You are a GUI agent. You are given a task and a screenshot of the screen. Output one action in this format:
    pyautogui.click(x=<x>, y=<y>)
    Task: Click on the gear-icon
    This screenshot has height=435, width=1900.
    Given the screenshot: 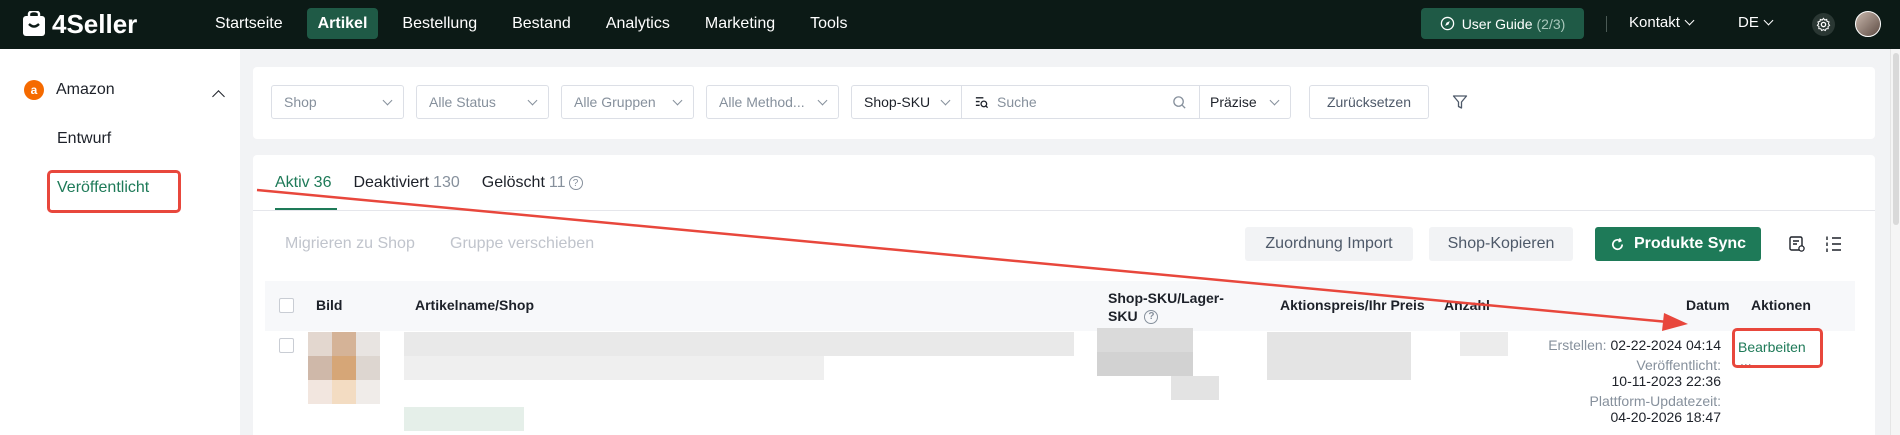 What is the action you would take?
    pyautogui.click(x=1823, y=24)
    